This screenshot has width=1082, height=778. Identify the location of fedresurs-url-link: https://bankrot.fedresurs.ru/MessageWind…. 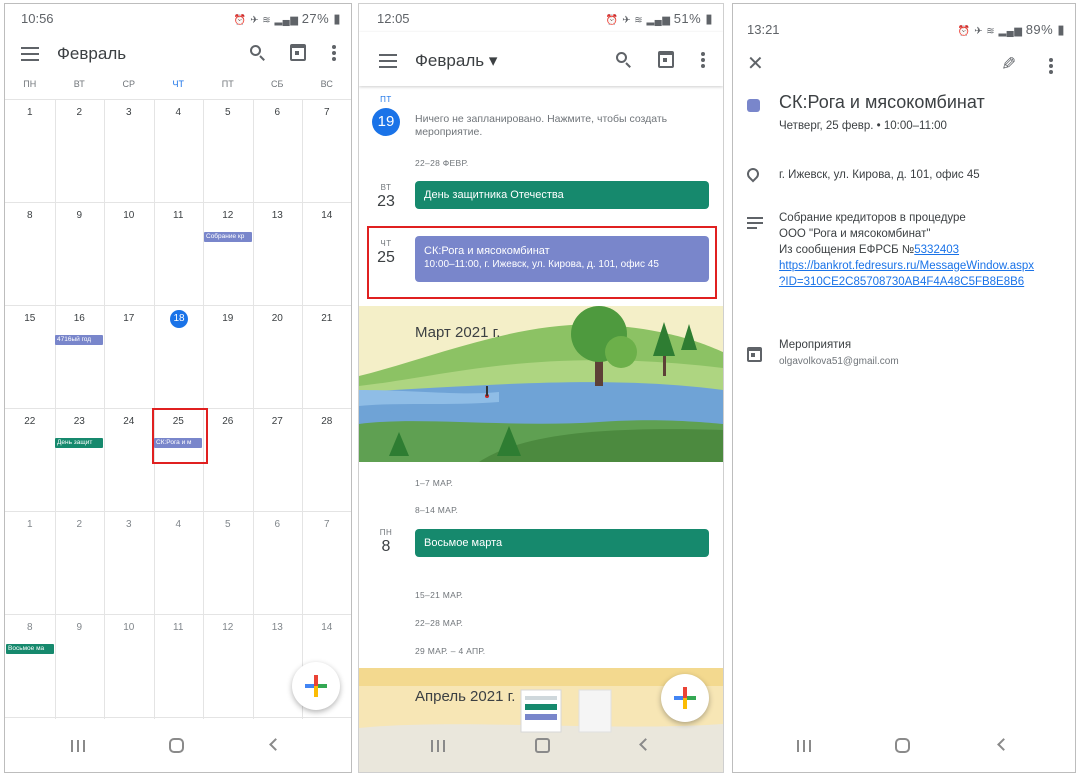
(925, 266).